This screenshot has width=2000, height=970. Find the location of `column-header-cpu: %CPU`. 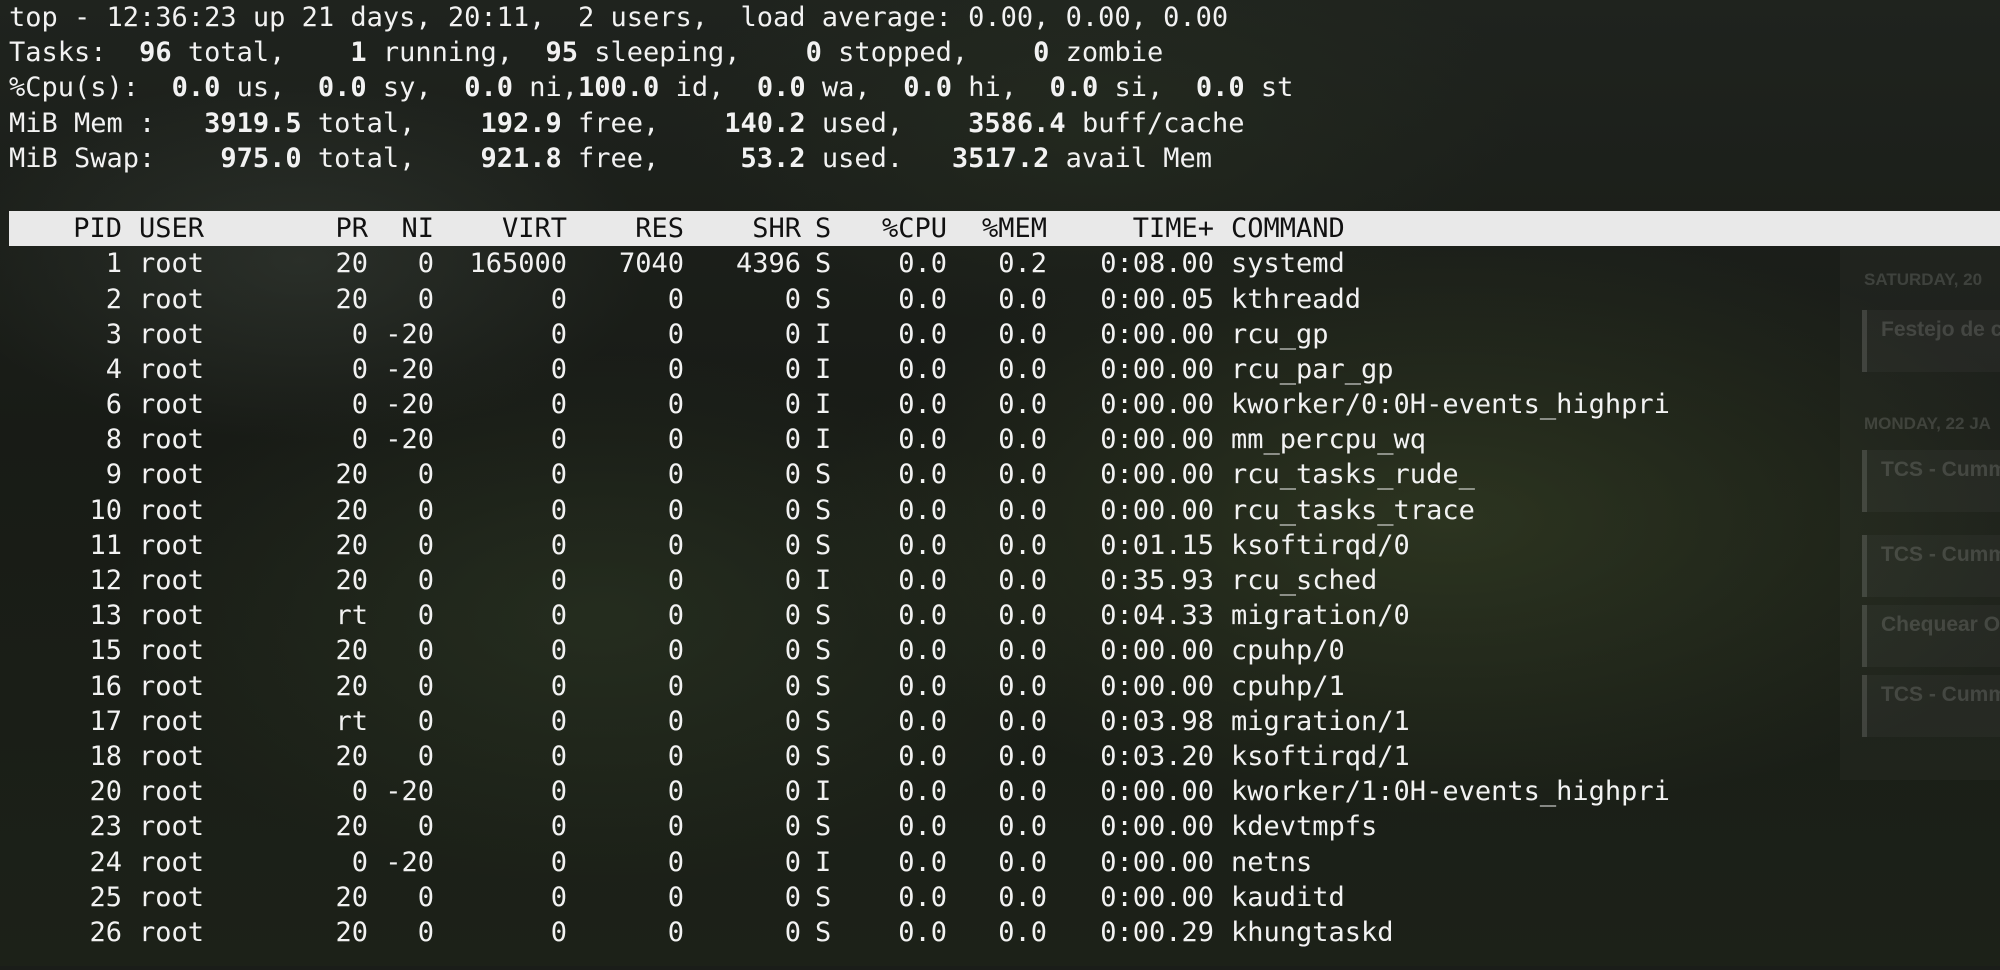

column-header-cpu: %CPU is located at coordinates (904, 228).